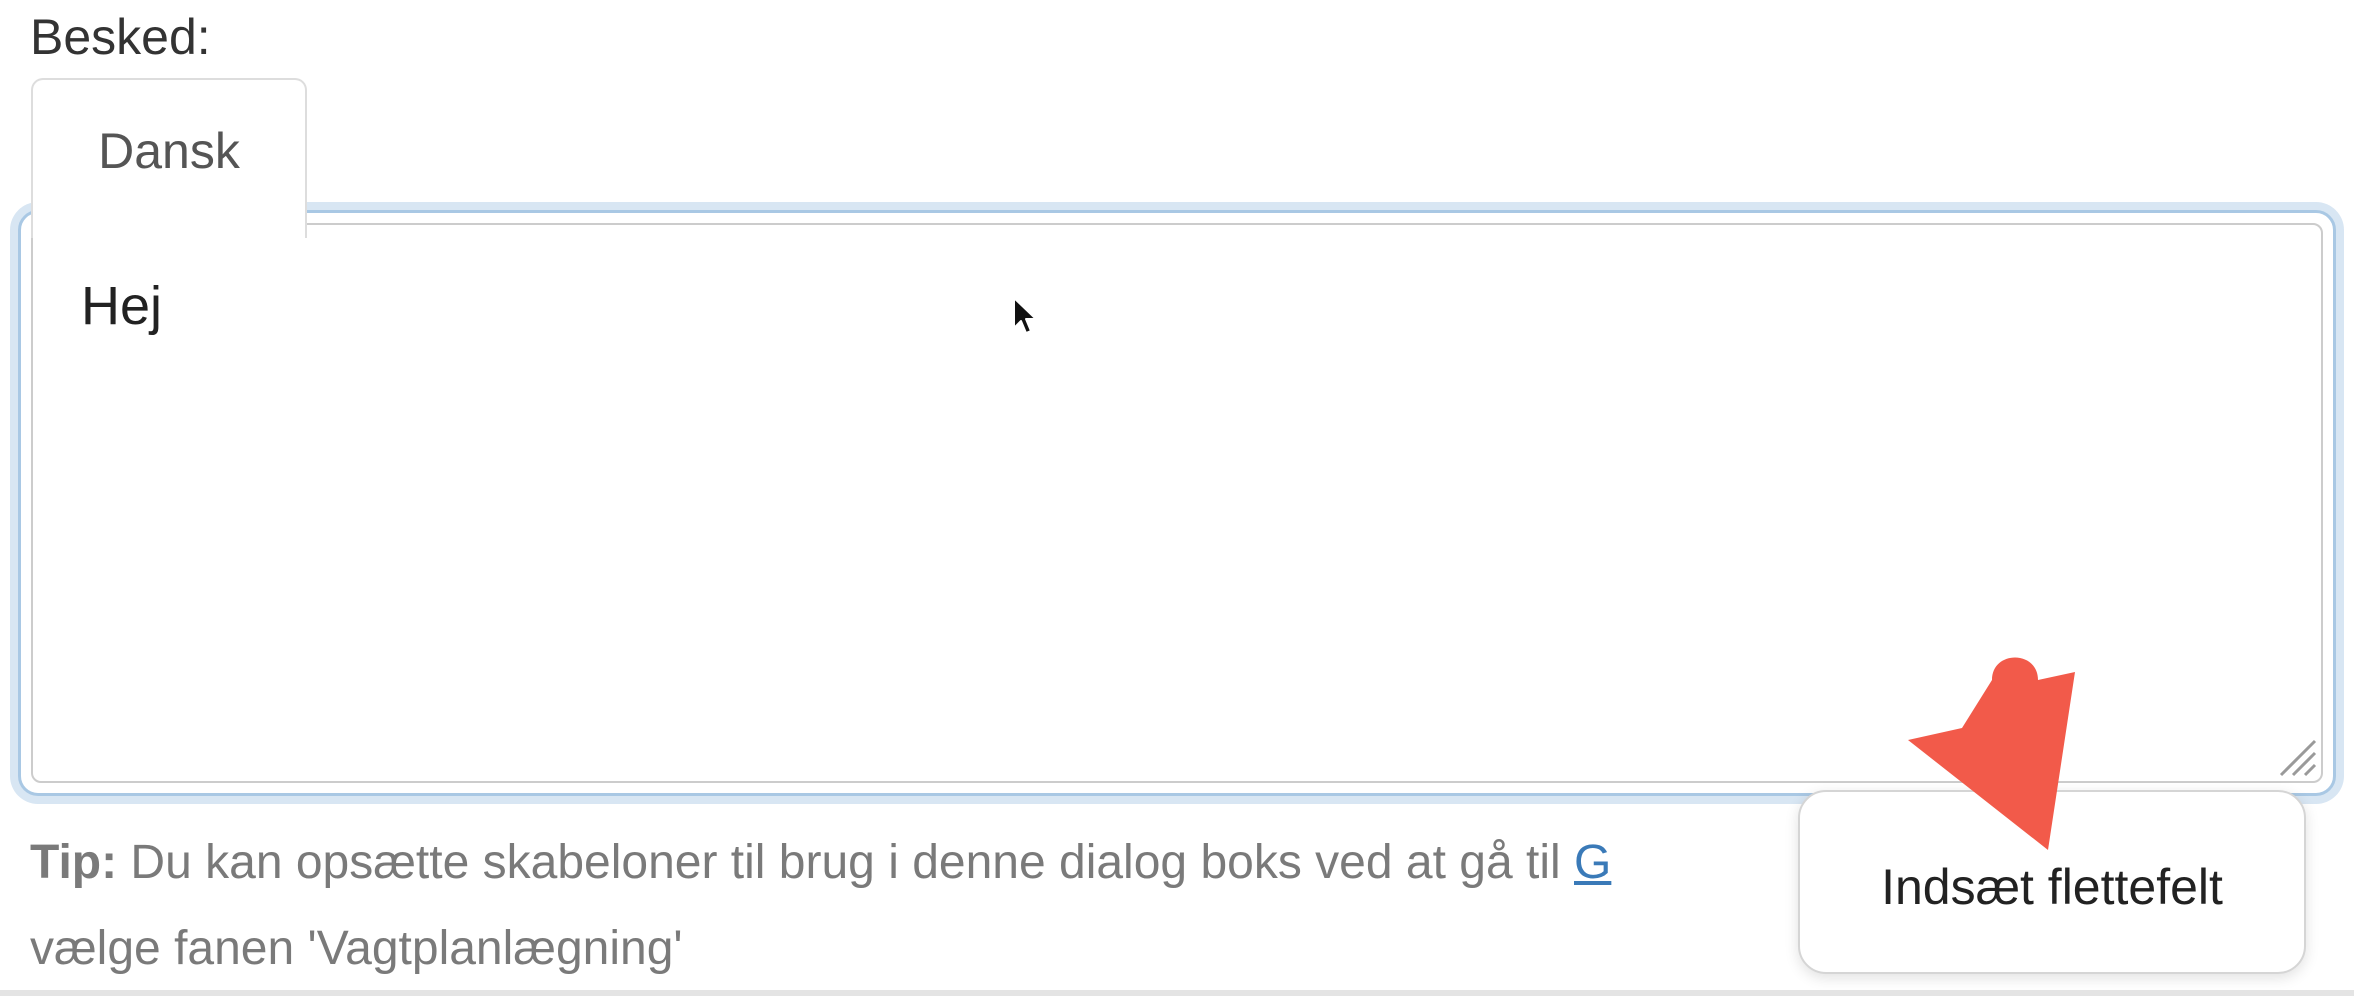 This screenshot has height=996, width=2354. I want to click on resize-grip-icon, so click(2294, 754).